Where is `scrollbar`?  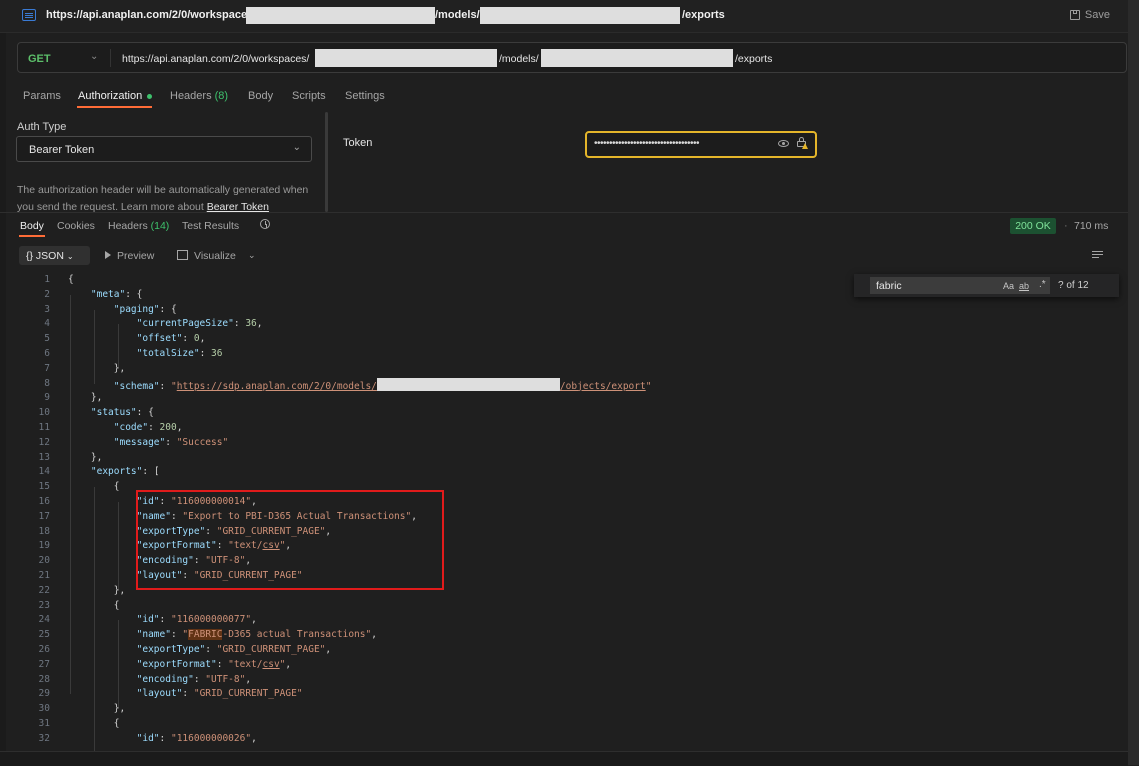 scrollbar is located at coordinates (1133, 382).